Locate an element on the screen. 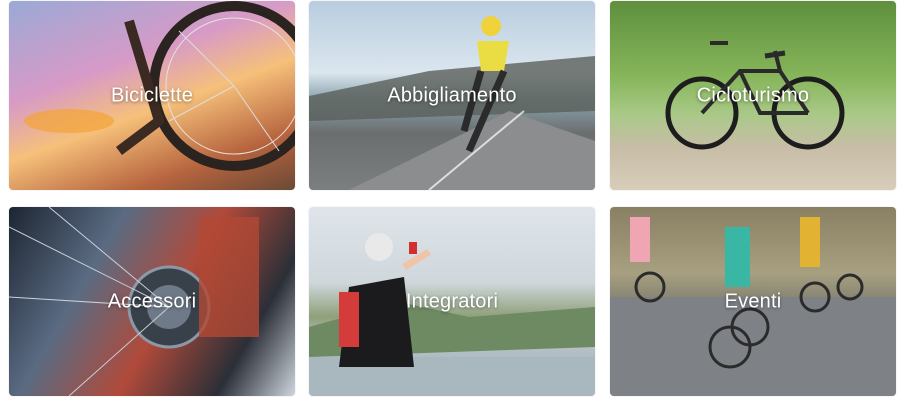  category-label: Accessori is located at coordinates (152, 301).